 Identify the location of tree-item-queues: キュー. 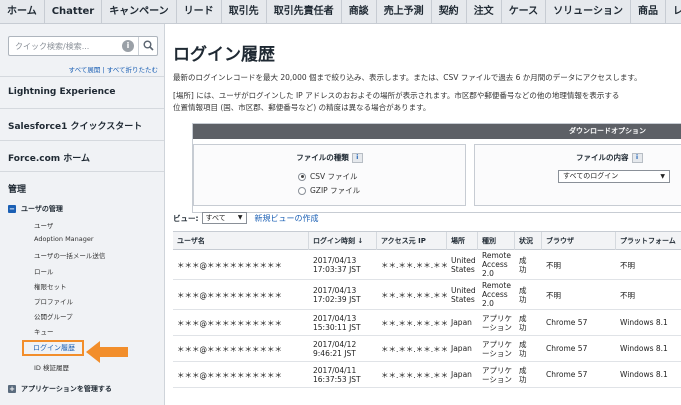
(44, 331).